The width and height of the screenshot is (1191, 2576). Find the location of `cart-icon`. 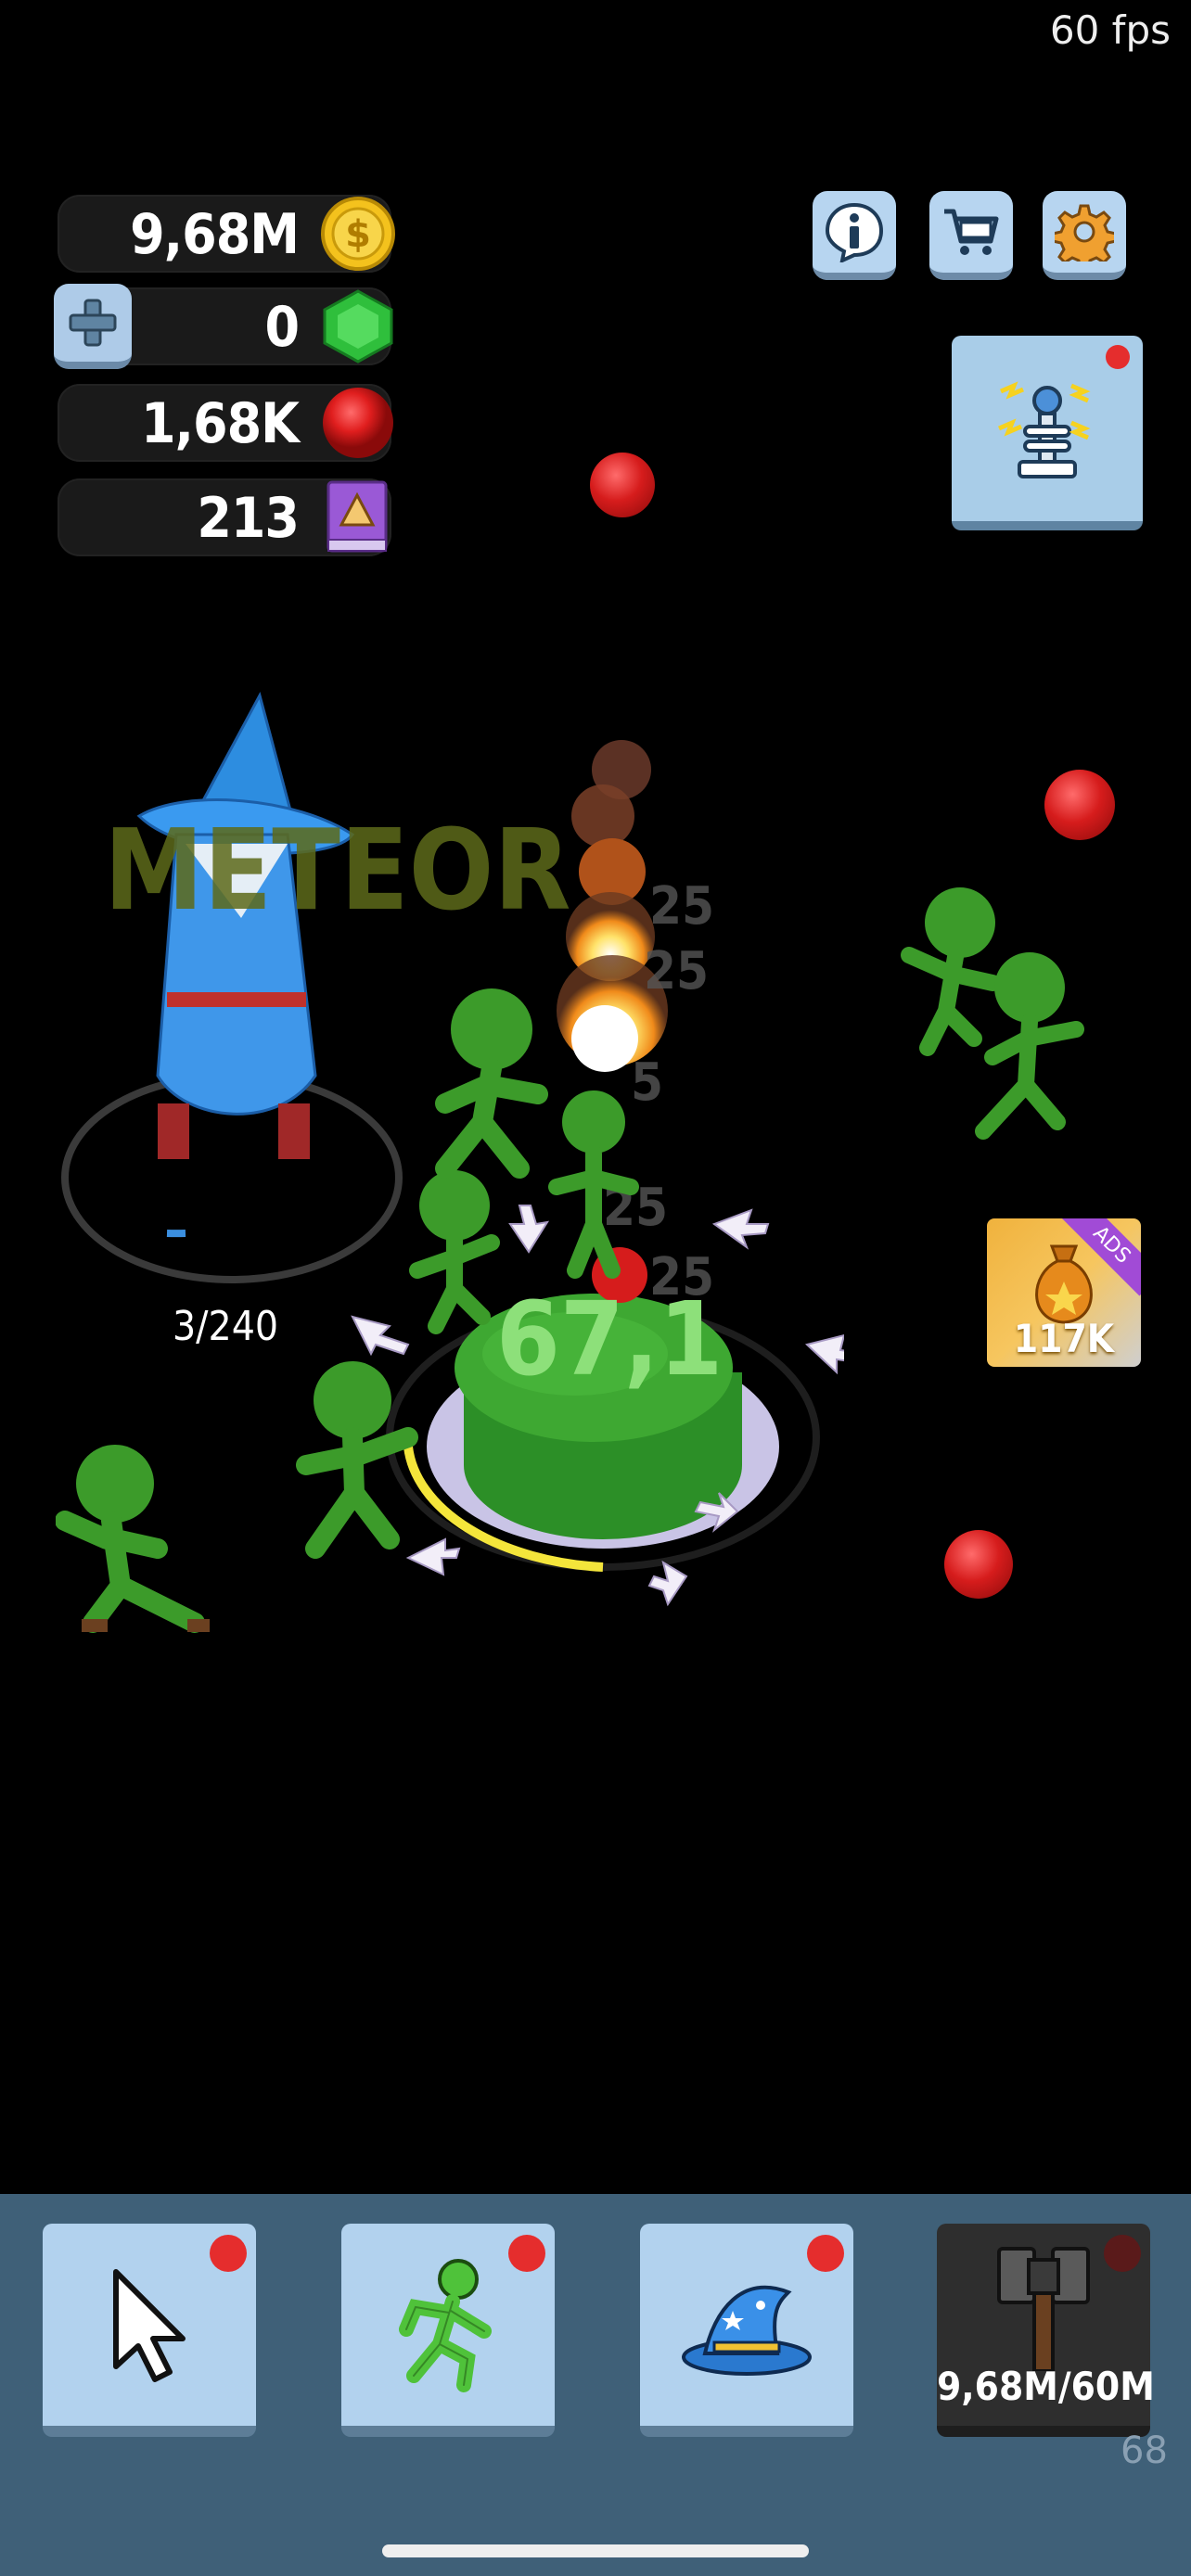

cart-icon is located at coordinates (971, 232).